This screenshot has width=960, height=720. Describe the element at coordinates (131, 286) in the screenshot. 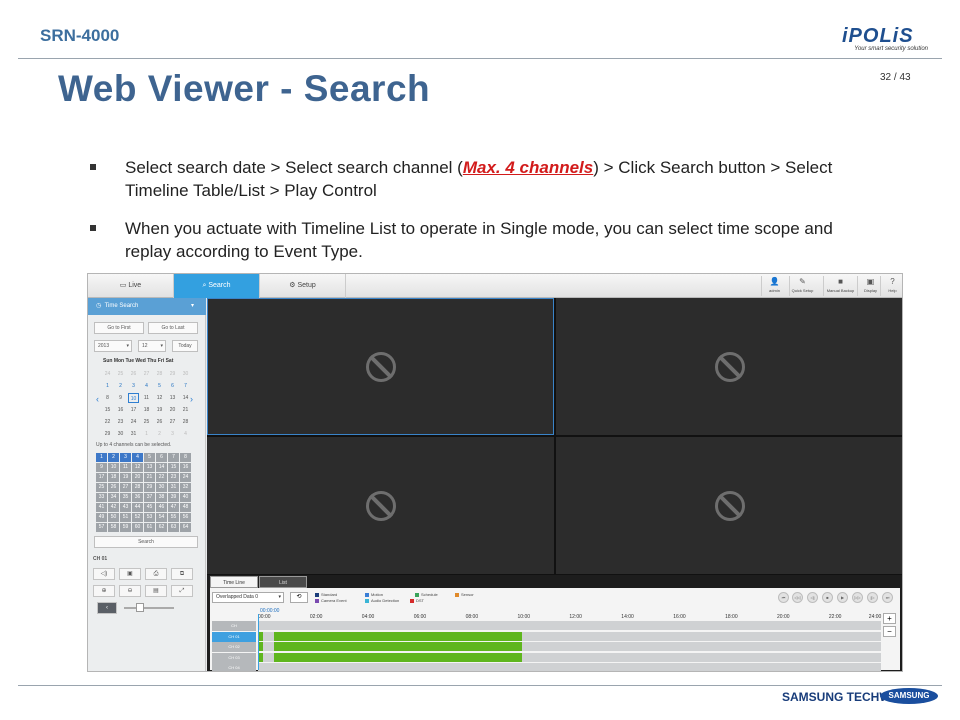

I see `tab-live: ▭ Live` at that location.